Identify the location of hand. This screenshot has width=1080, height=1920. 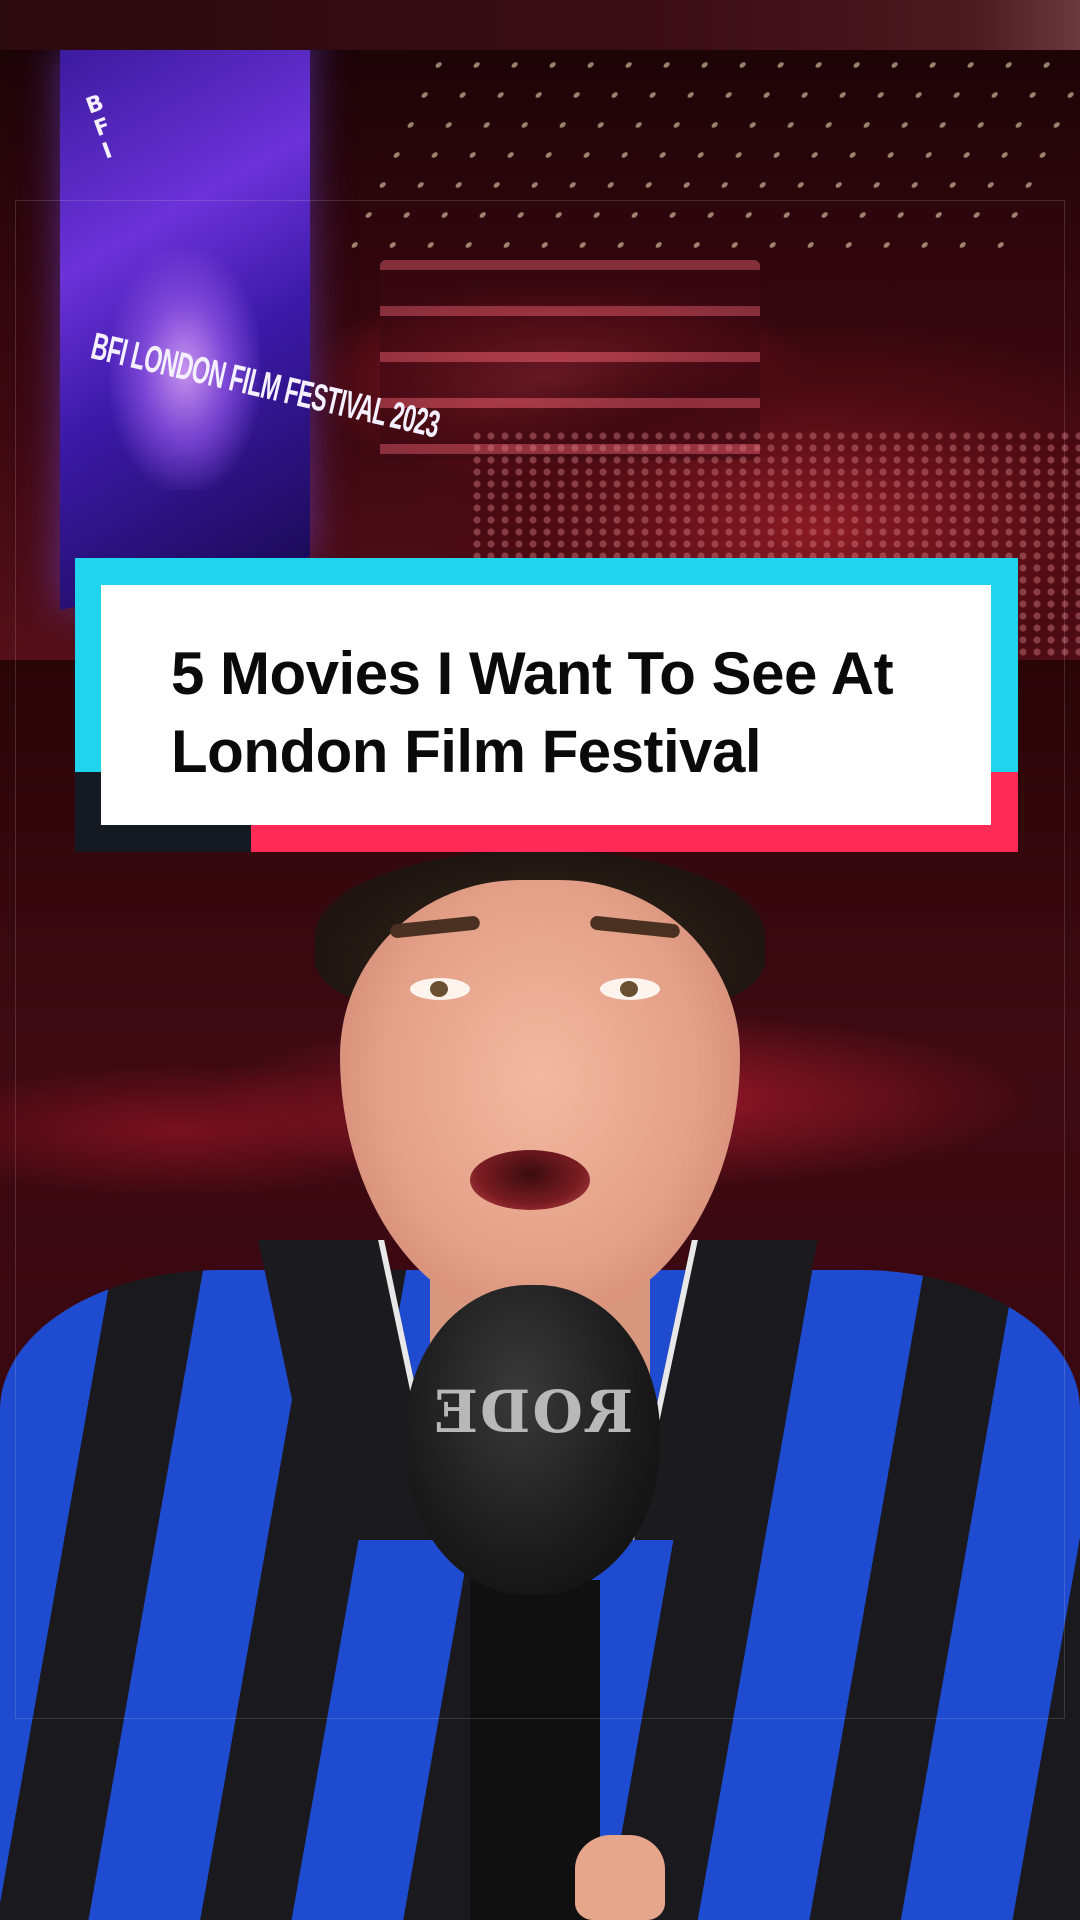
(620, 1877).